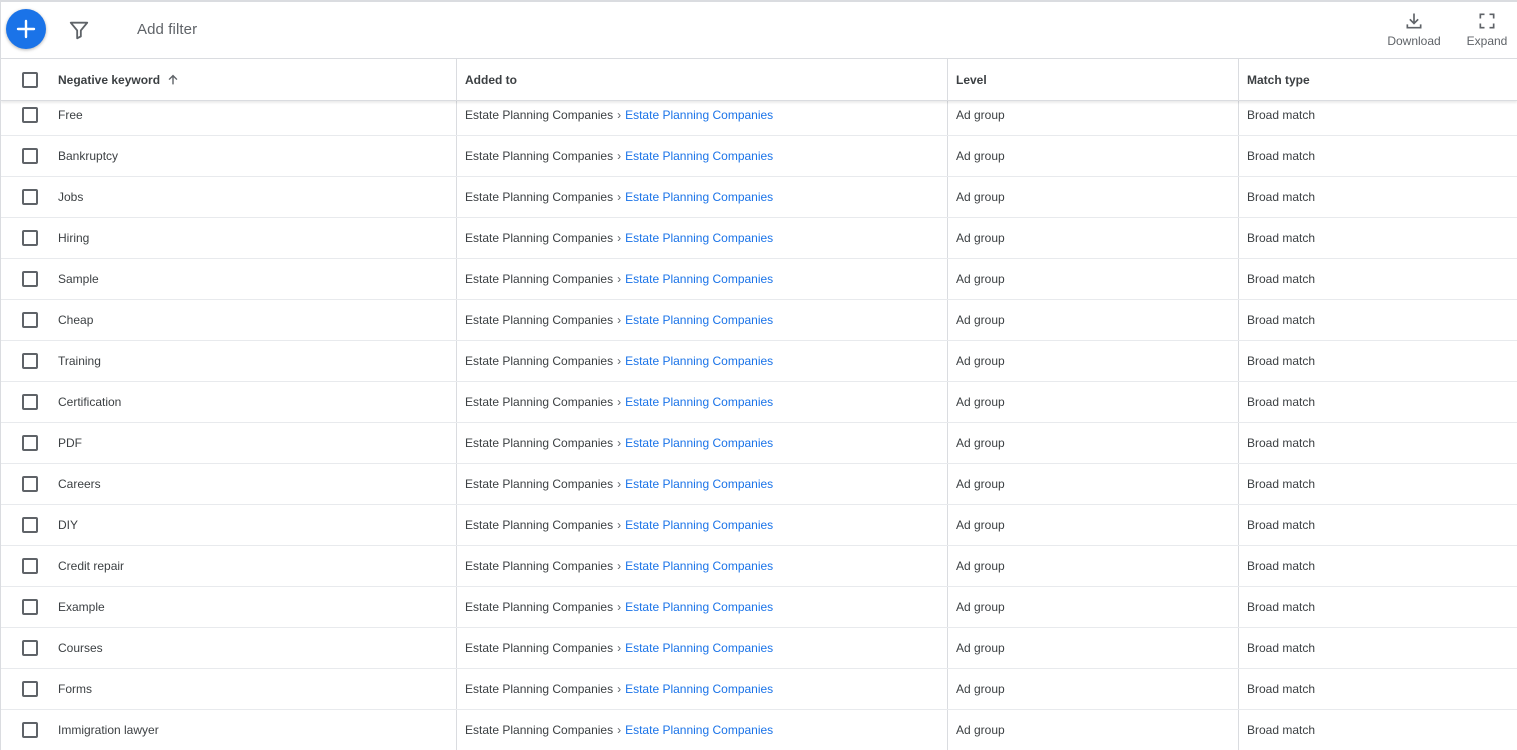 The image size is (1517, 750). Describe the element at coordinates (1414, 29) in the screenshot. I see `download-button: Download` at that location.